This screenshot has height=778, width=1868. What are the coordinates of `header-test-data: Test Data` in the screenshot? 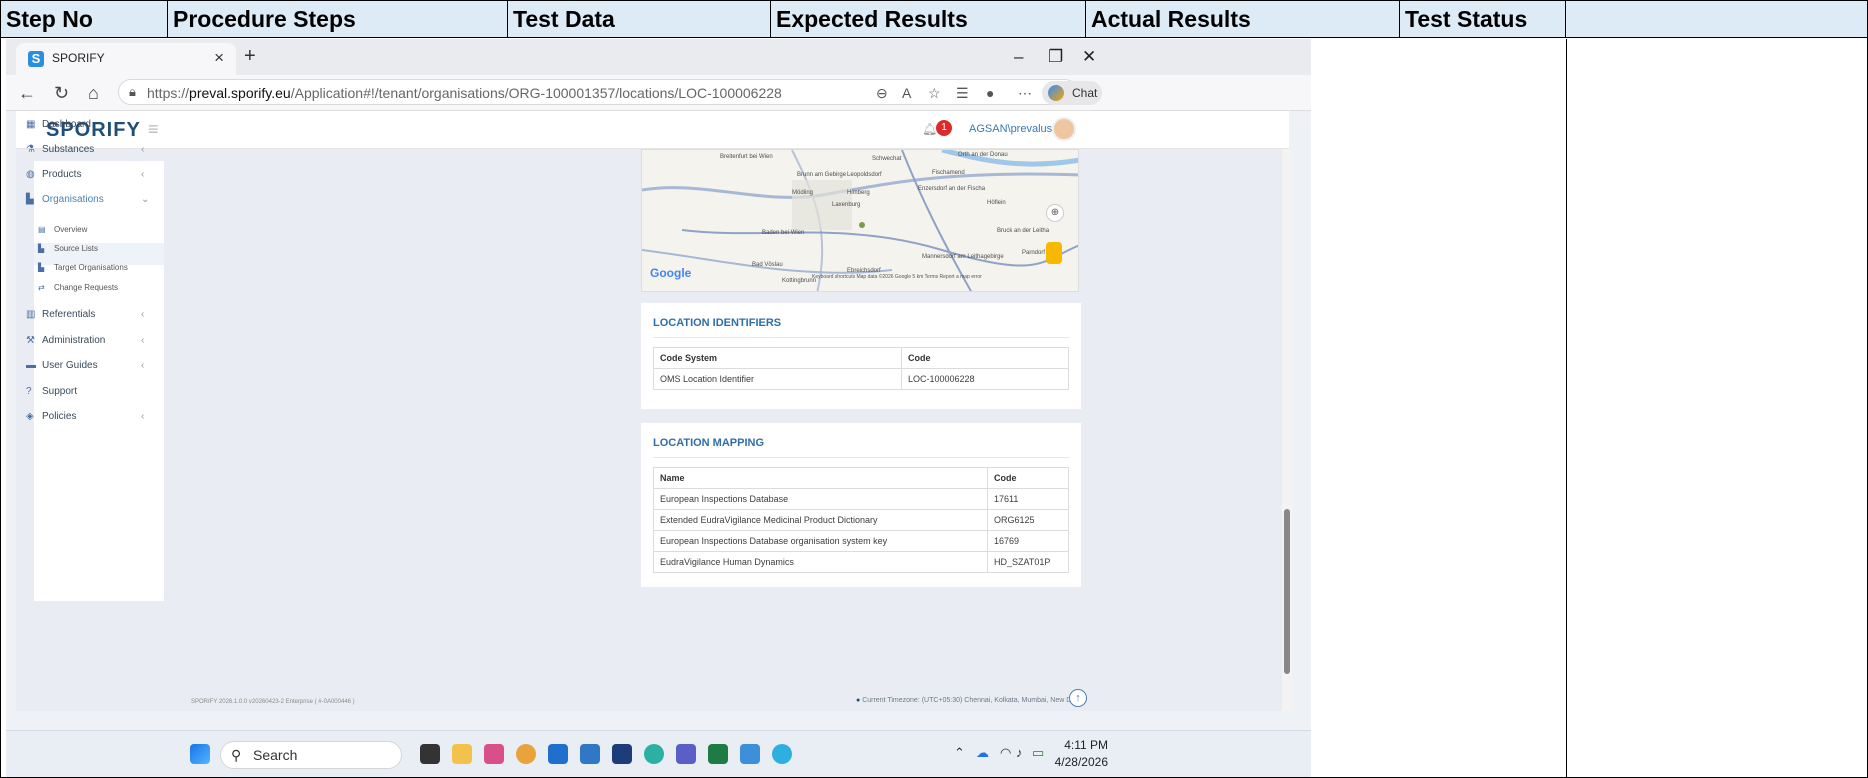 It's located at (639, 19).